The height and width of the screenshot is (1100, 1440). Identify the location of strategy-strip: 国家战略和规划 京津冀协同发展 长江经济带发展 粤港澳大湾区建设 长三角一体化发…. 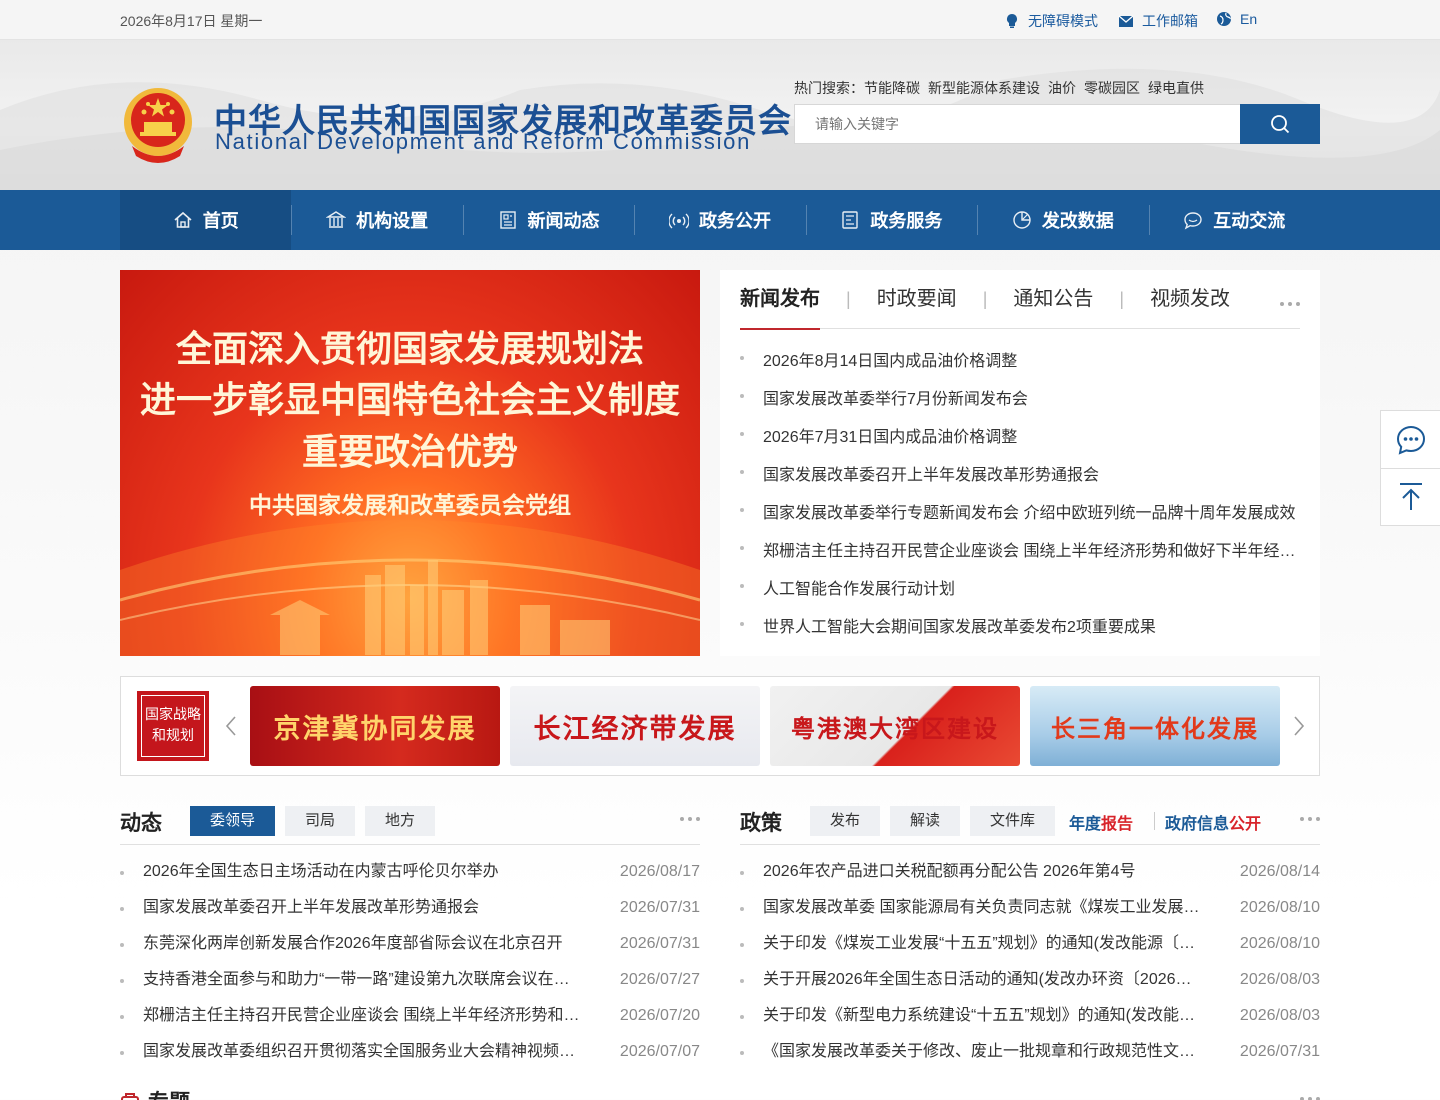
(720, 726).